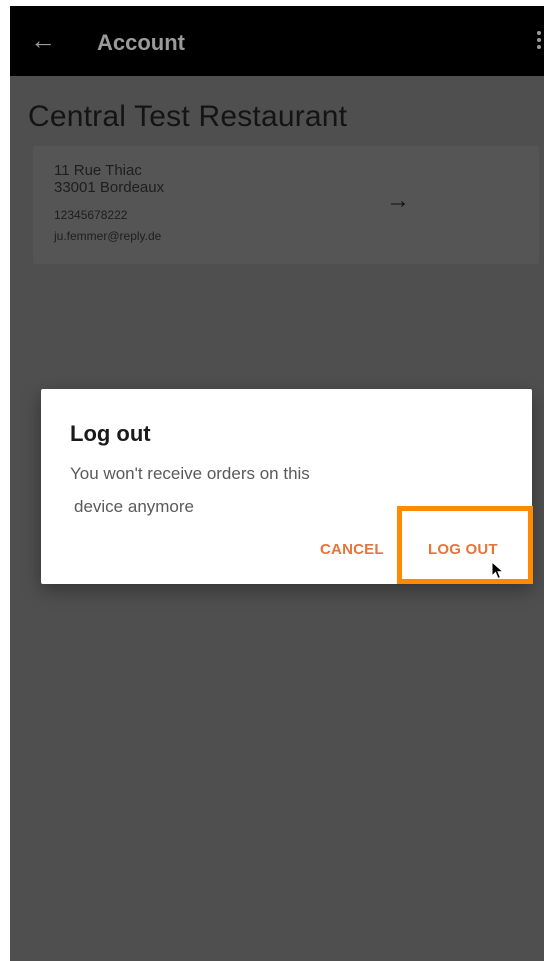 This screenshot has width=548, height=961. Describe the element at coordinates (110, 433) in the screenshot. I see `dialog-title: Log out` at that location.